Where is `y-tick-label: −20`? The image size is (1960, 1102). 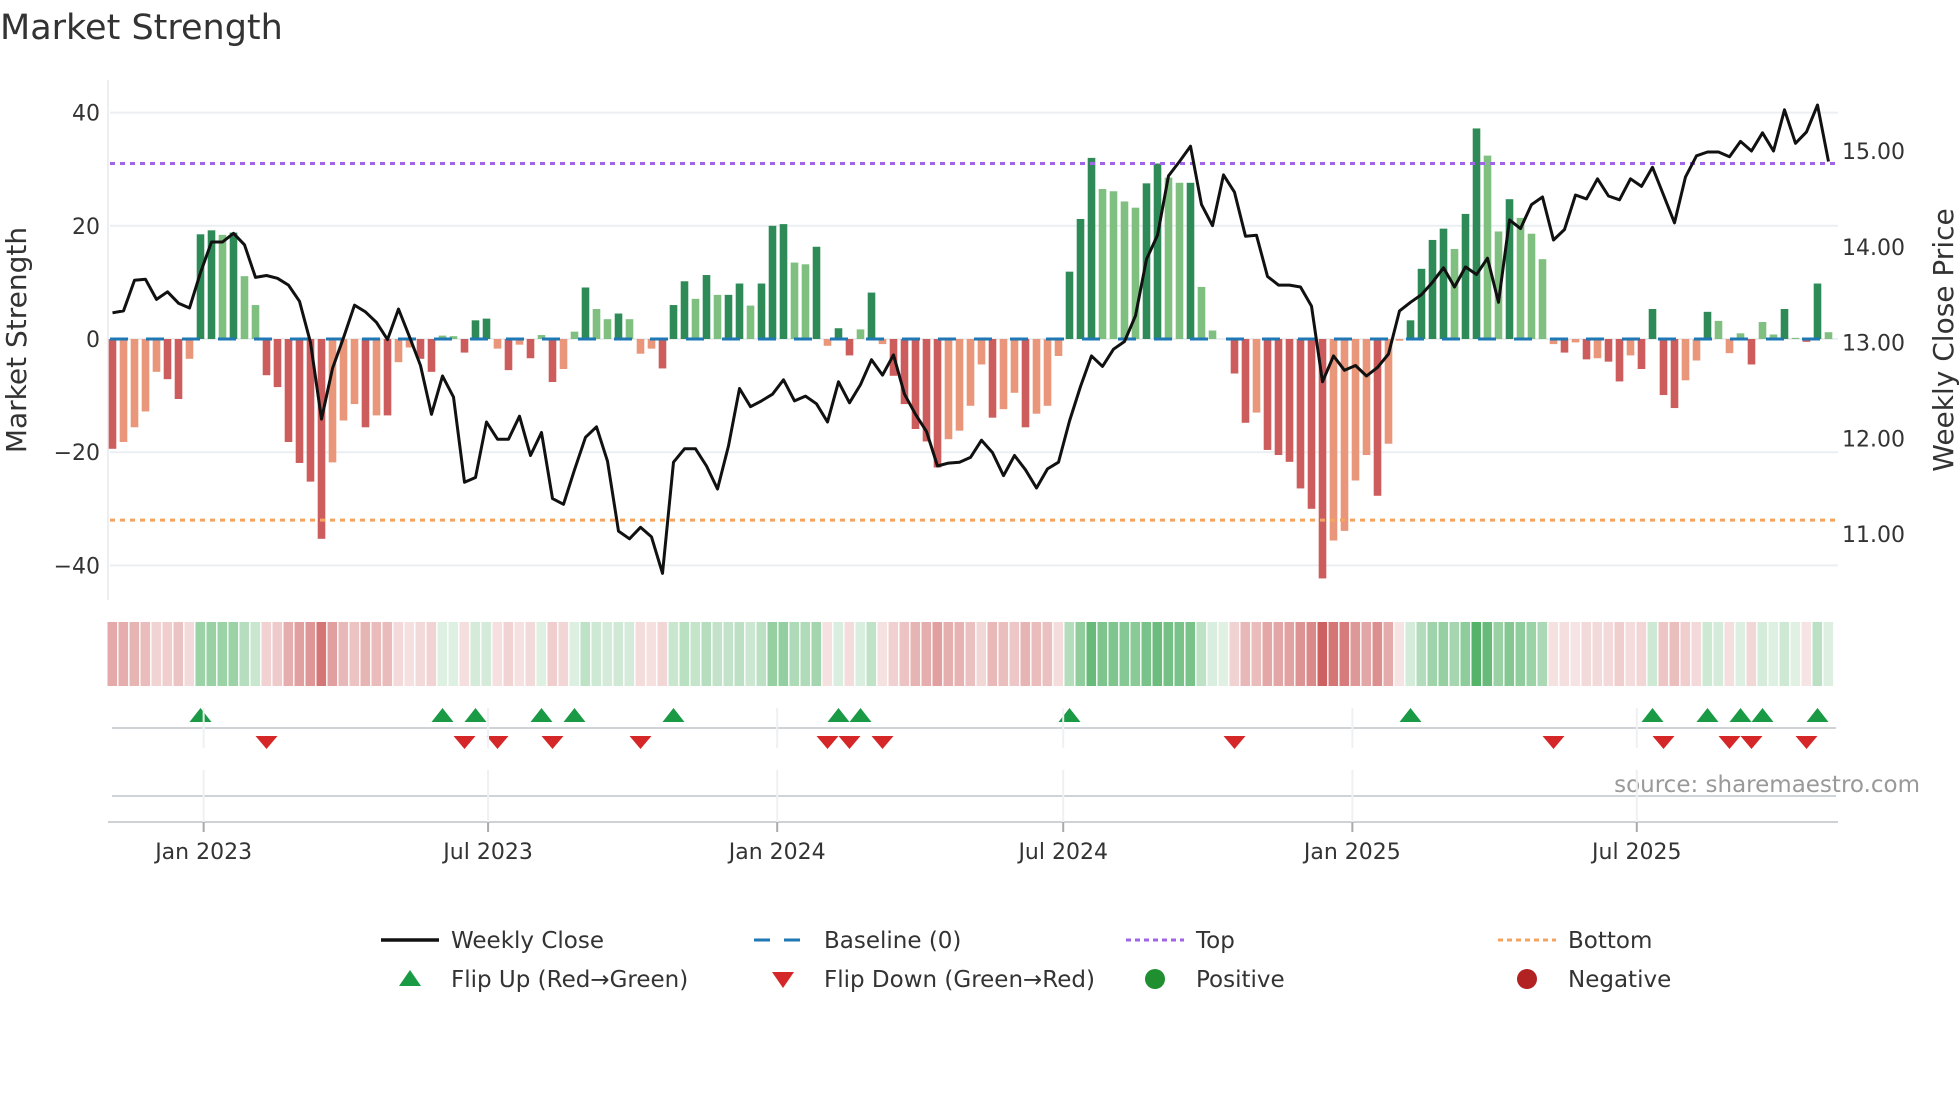
y-tick-label: −20 is located at coordinates (77, 453).